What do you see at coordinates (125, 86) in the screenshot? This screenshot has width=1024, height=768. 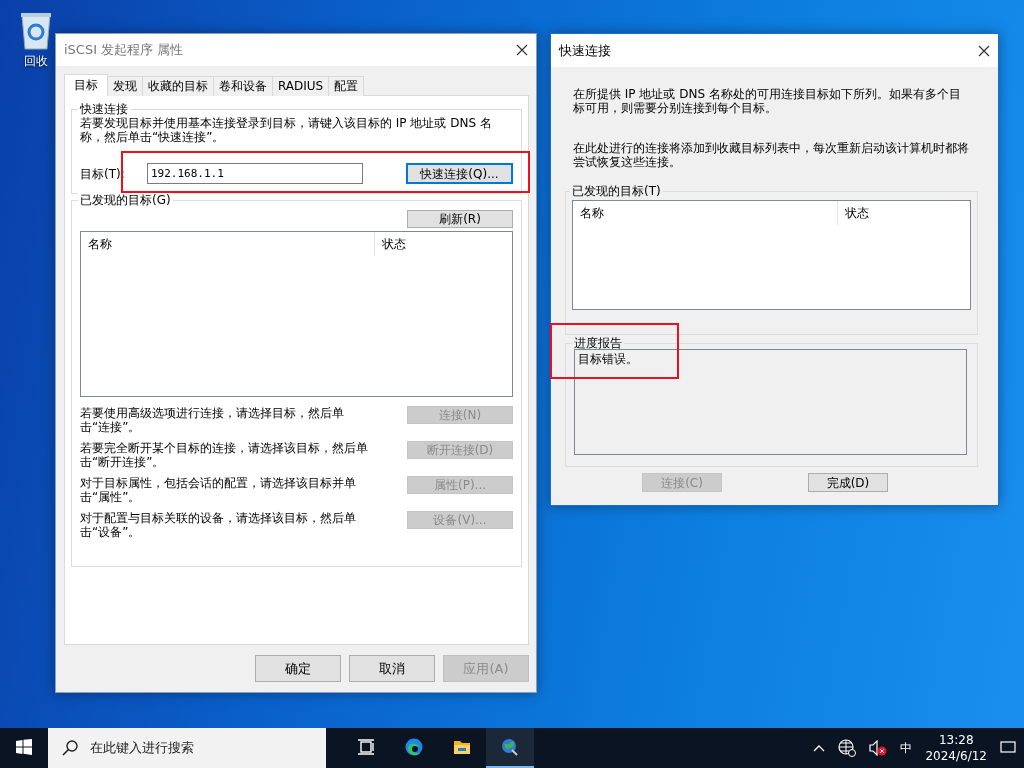 I see `tab: 发现` at bounding box center [125, 86].